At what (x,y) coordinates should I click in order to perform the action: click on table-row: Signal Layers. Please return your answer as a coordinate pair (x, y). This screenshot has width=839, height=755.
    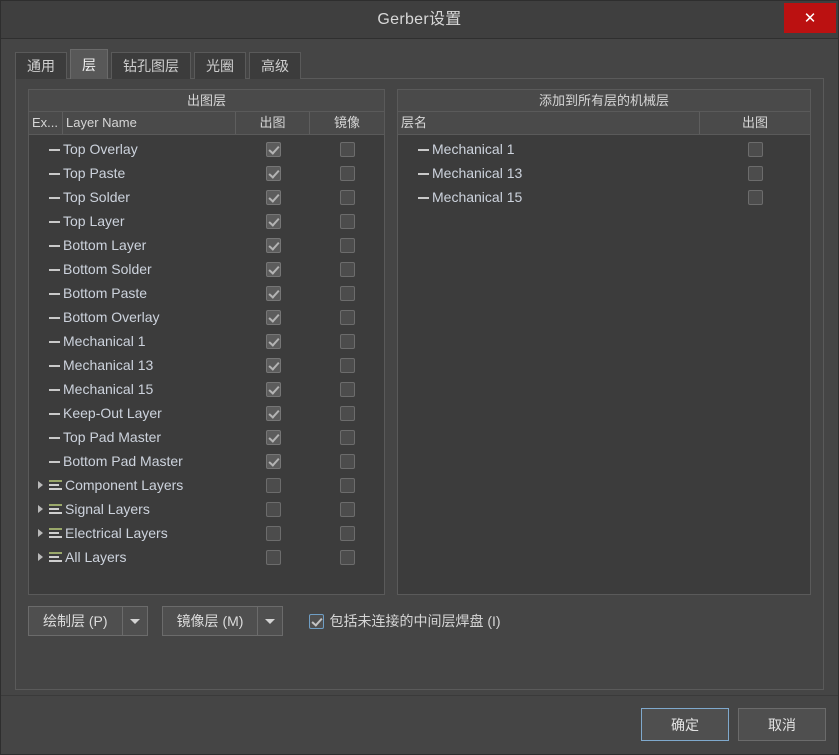
    Looking at the image, I should click on (206, 509).